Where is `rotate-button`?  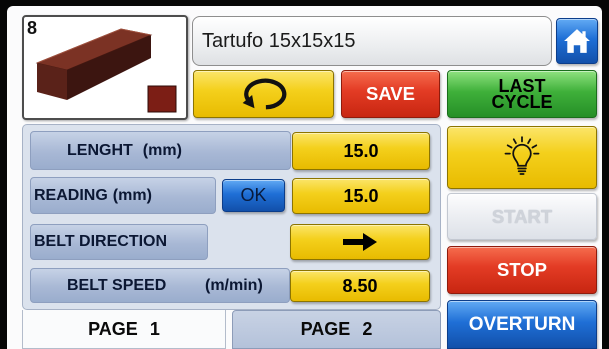
rotate-button is located at coordinates (263, 94).